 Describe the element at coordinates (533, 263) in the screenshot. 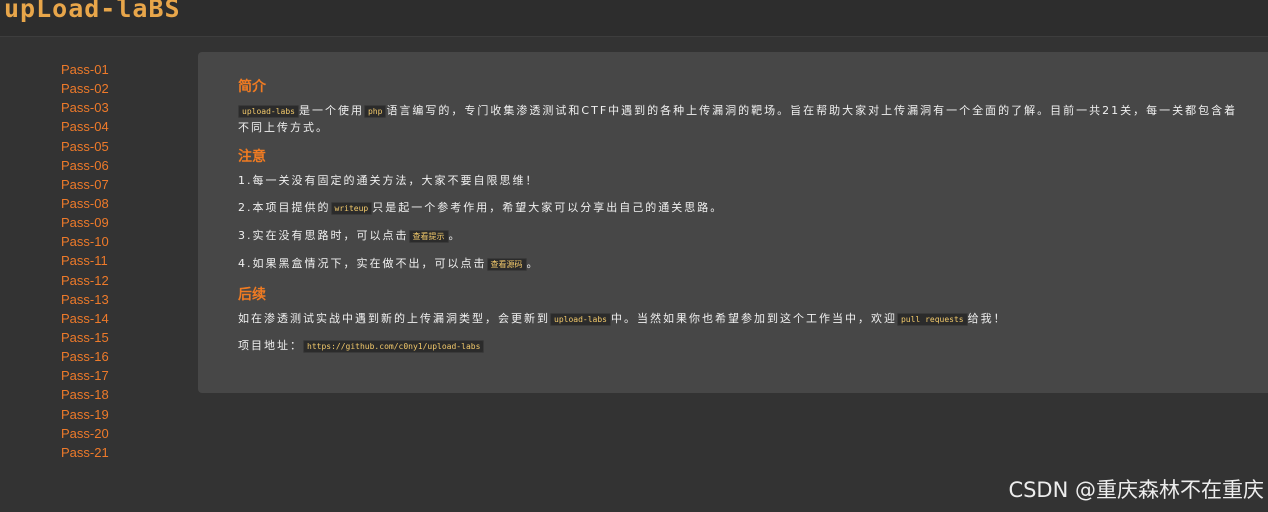

I see `notice-item-4-text-b: 。` at that location.